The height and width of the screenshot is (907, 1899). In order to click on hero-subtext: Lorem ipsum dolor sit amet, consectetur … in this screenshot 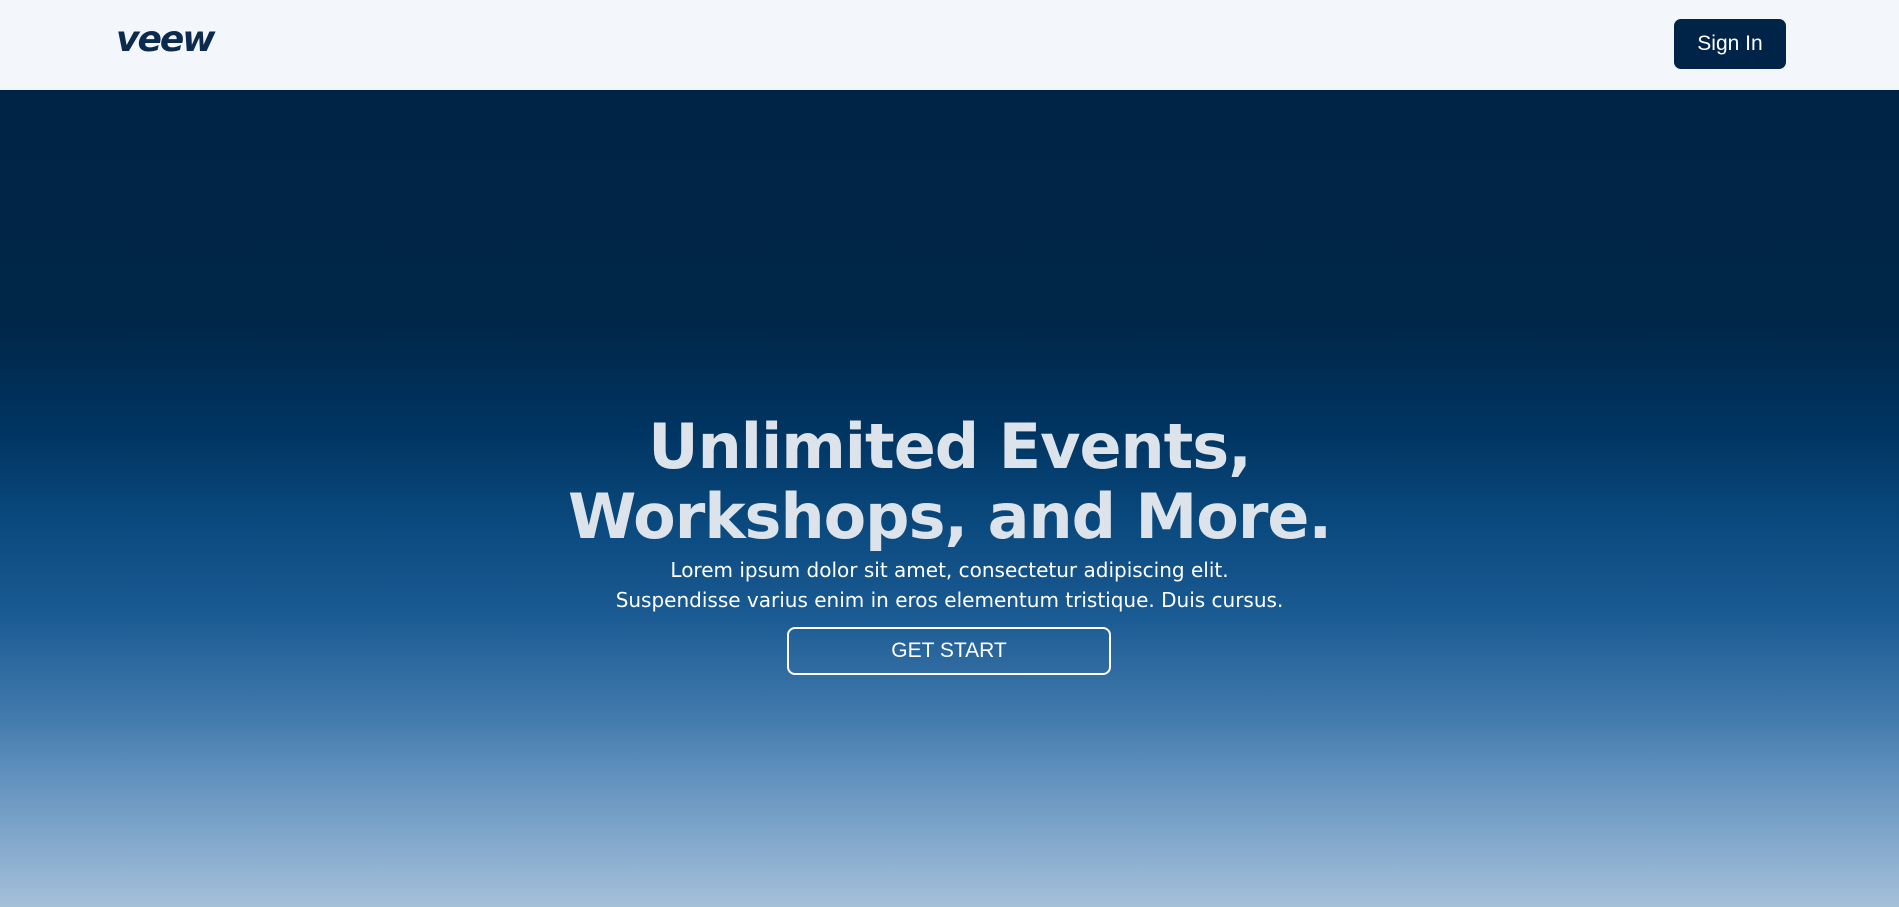, I will do `click(949, 585)`.